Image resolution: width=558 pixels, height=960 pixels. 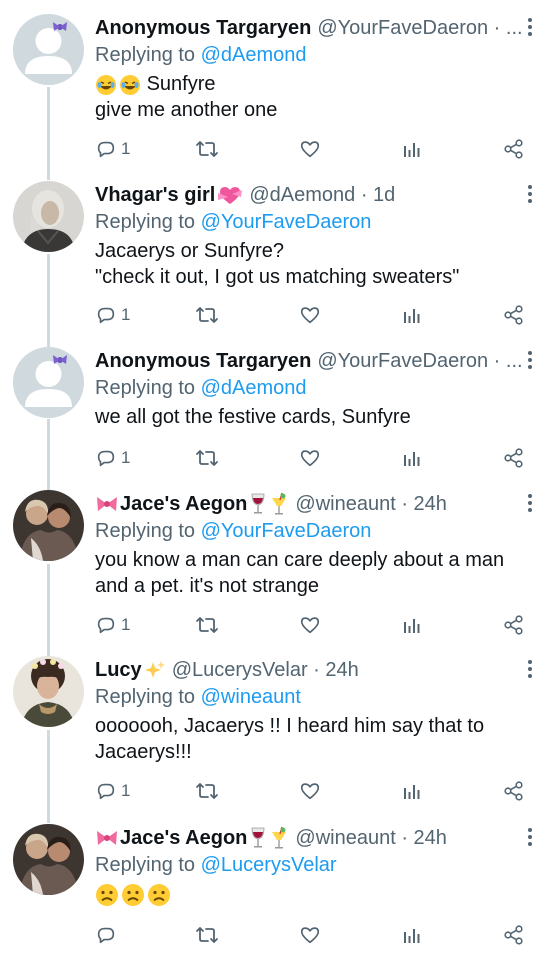 I want to click on handle-and-time: @LucerysVelar · 24h, so click(x=265, y=670).